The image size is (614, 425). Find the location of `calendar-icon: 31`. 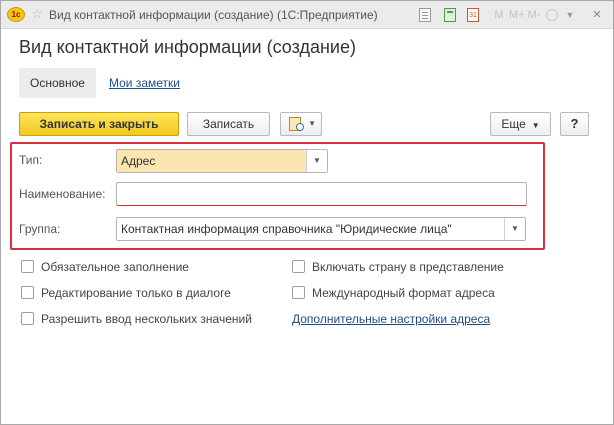

calendar-icon: 31 is located at coordinates (473, 15).